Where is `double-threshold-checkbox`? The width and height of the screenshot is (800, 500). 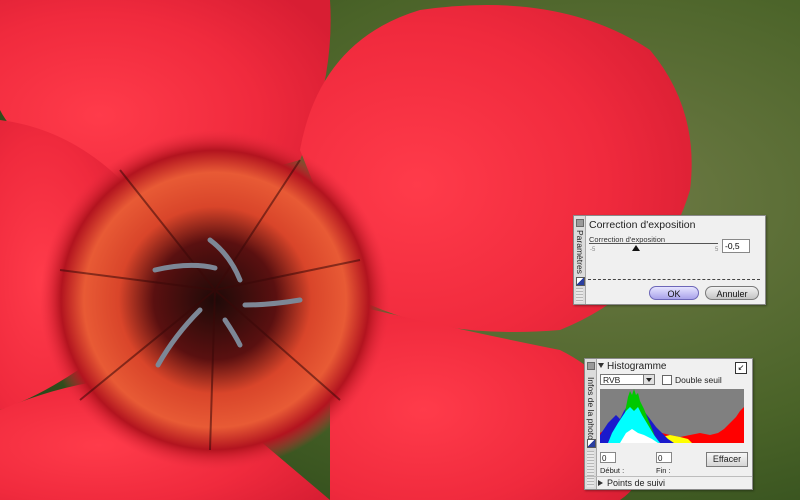
double-threshold-checkbox is located at coordinates (667, 380).